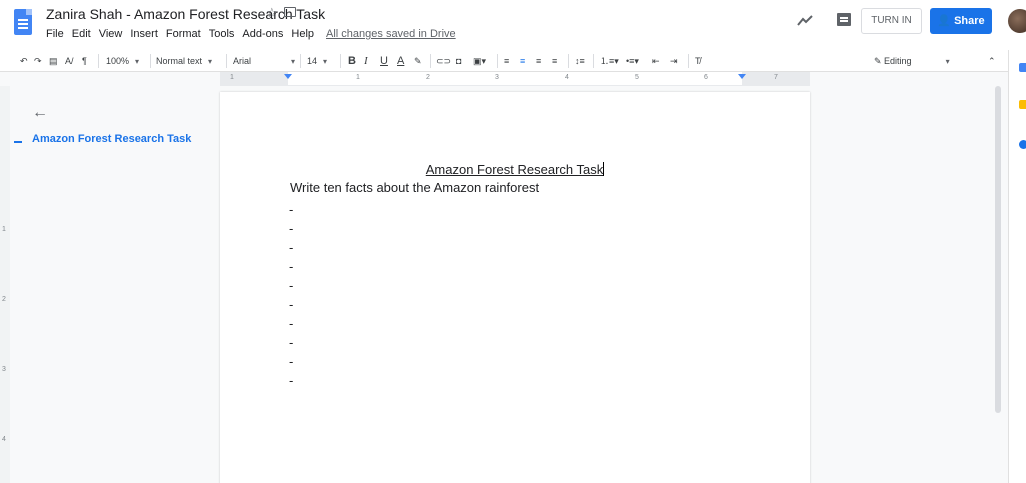  Describe the element at coordinates (53, 61) in the screenshot. I see `print-icon: ▤` at that location.